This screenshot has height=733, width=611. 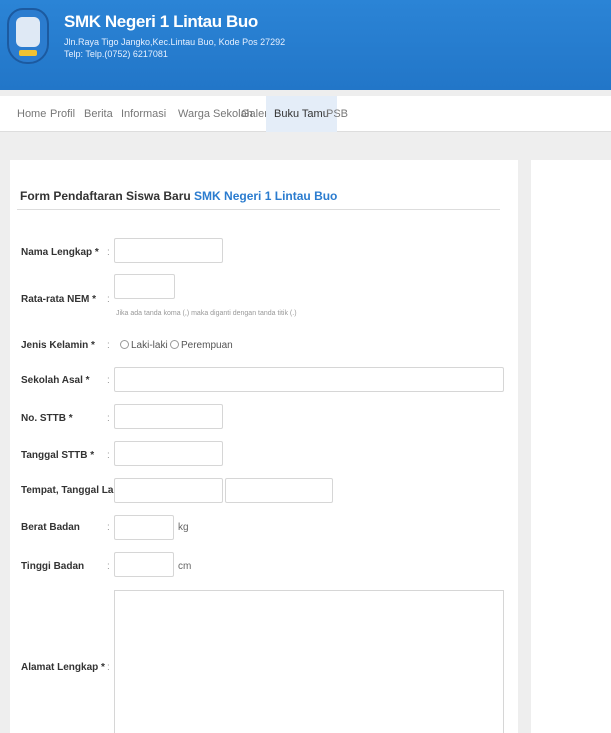 I want to click on alamat-lengkap-textarea, so click(x=309, y=661).